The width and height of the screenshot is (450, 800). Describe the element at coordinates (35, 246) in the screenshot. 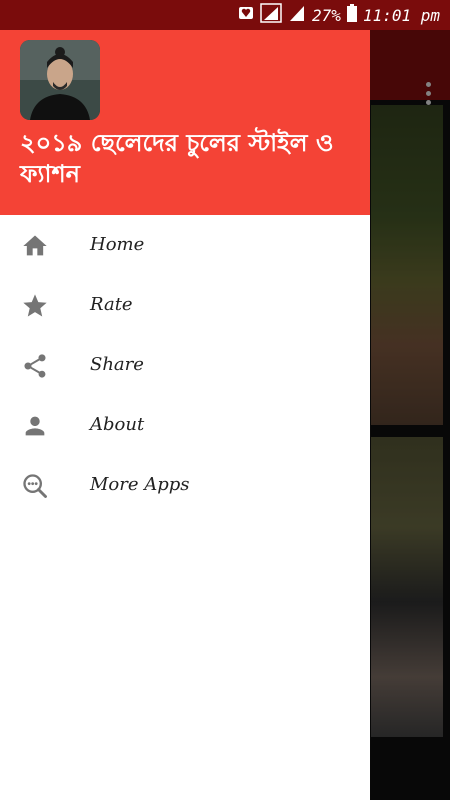

I see `home-icon` at that location.